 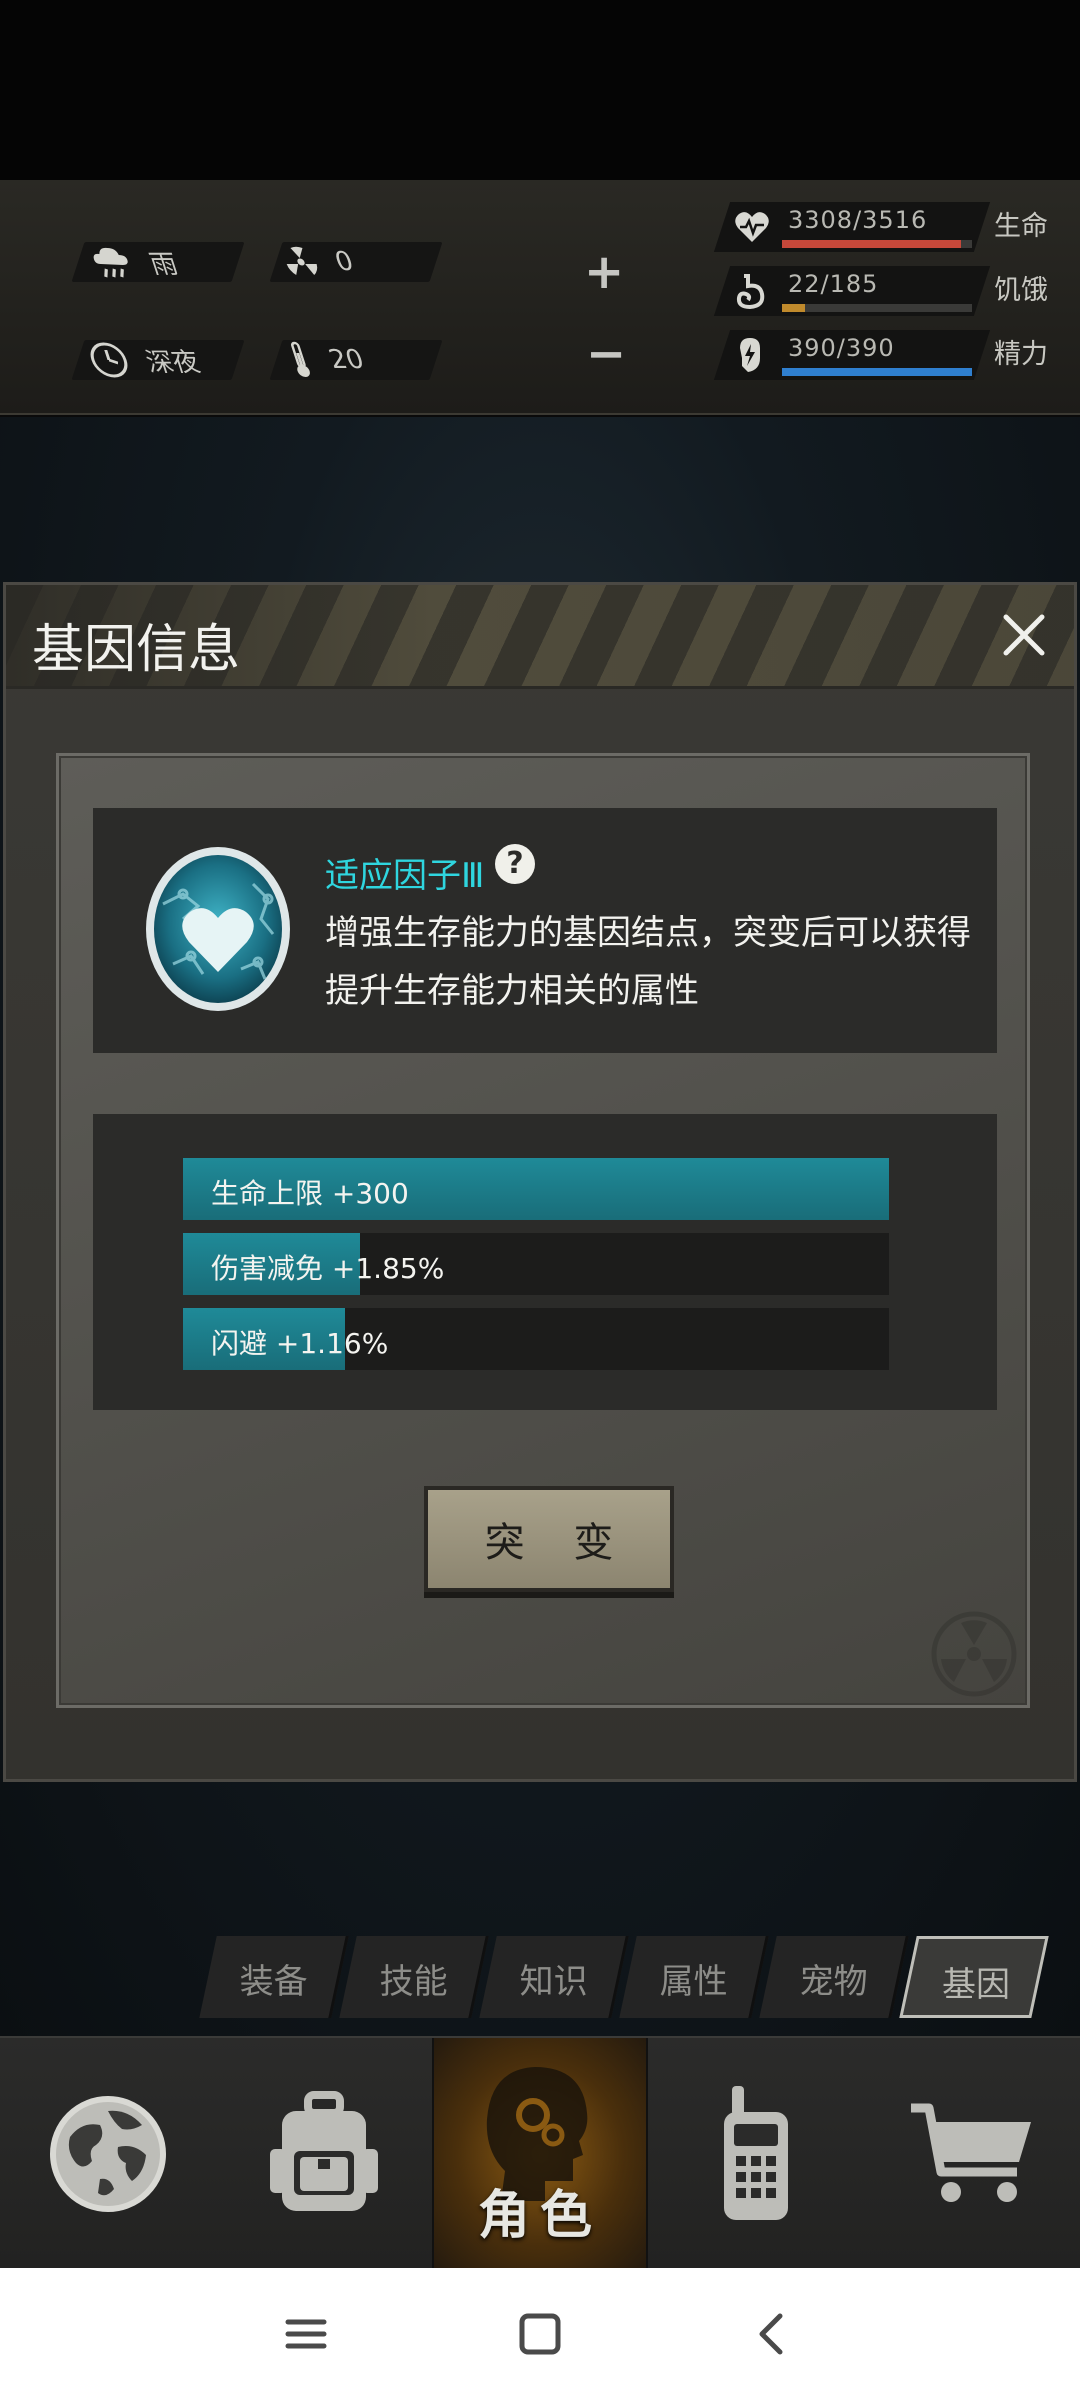 I want to click on cart-icon, so click(x=971, y=2152).